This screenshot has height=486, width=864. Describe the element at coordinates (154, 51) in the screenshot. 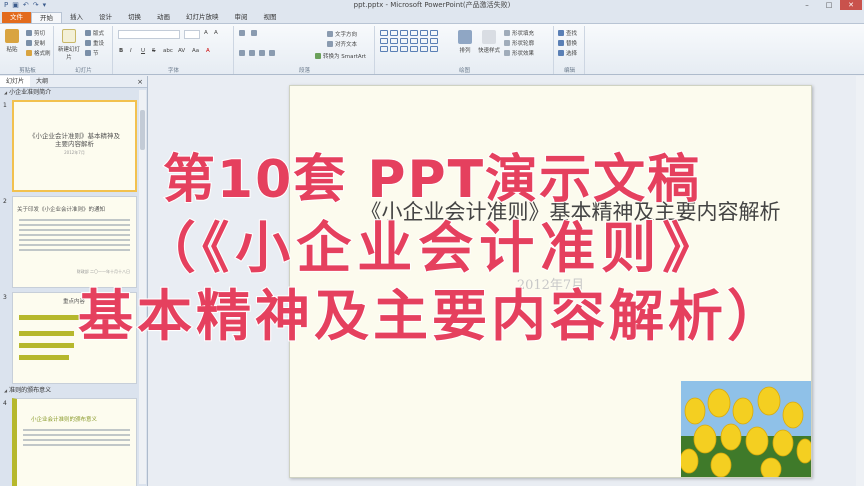

I see `strikethrough-button: S` at that location.